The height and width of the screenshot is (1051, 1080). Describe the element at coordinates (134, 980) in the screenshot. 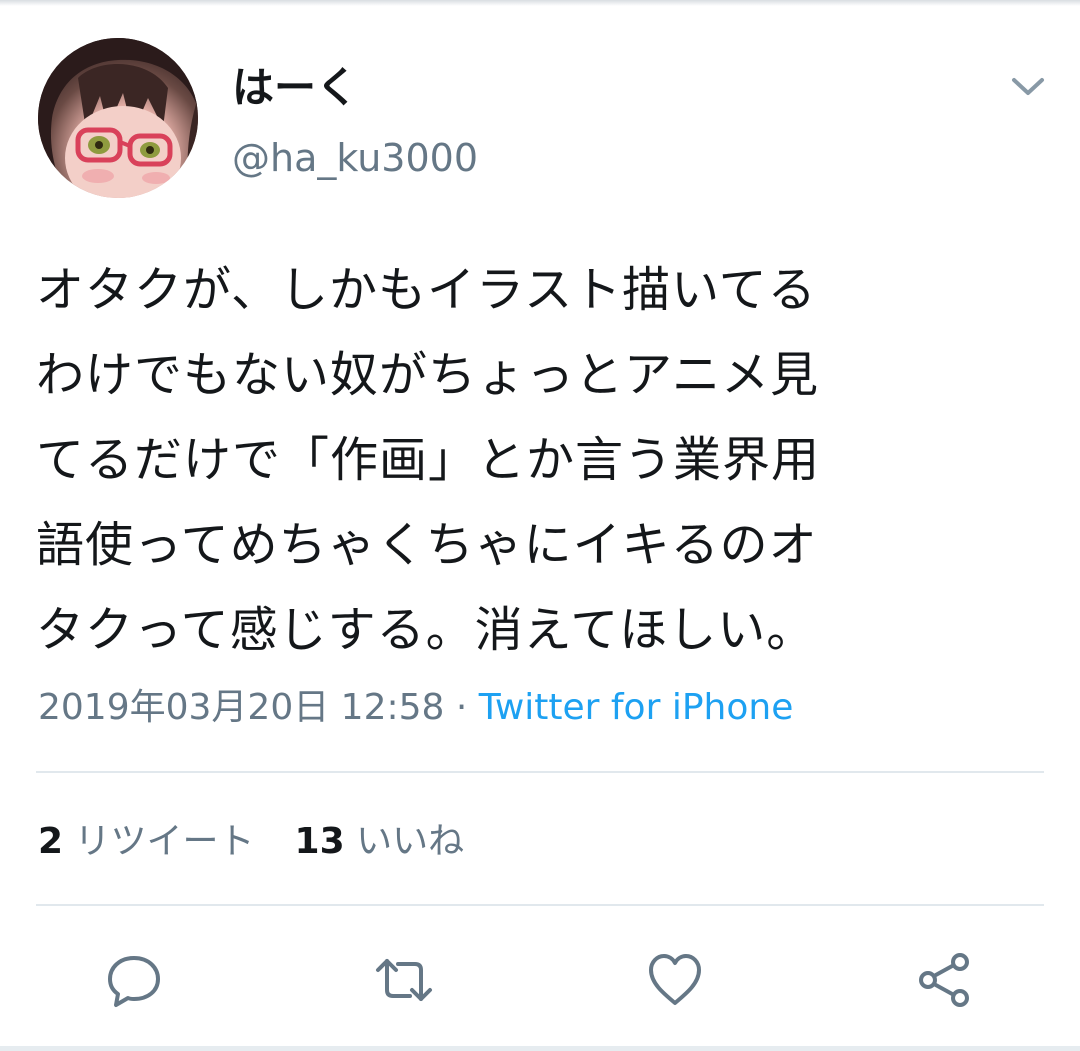

I see `reply-icon` at that location.